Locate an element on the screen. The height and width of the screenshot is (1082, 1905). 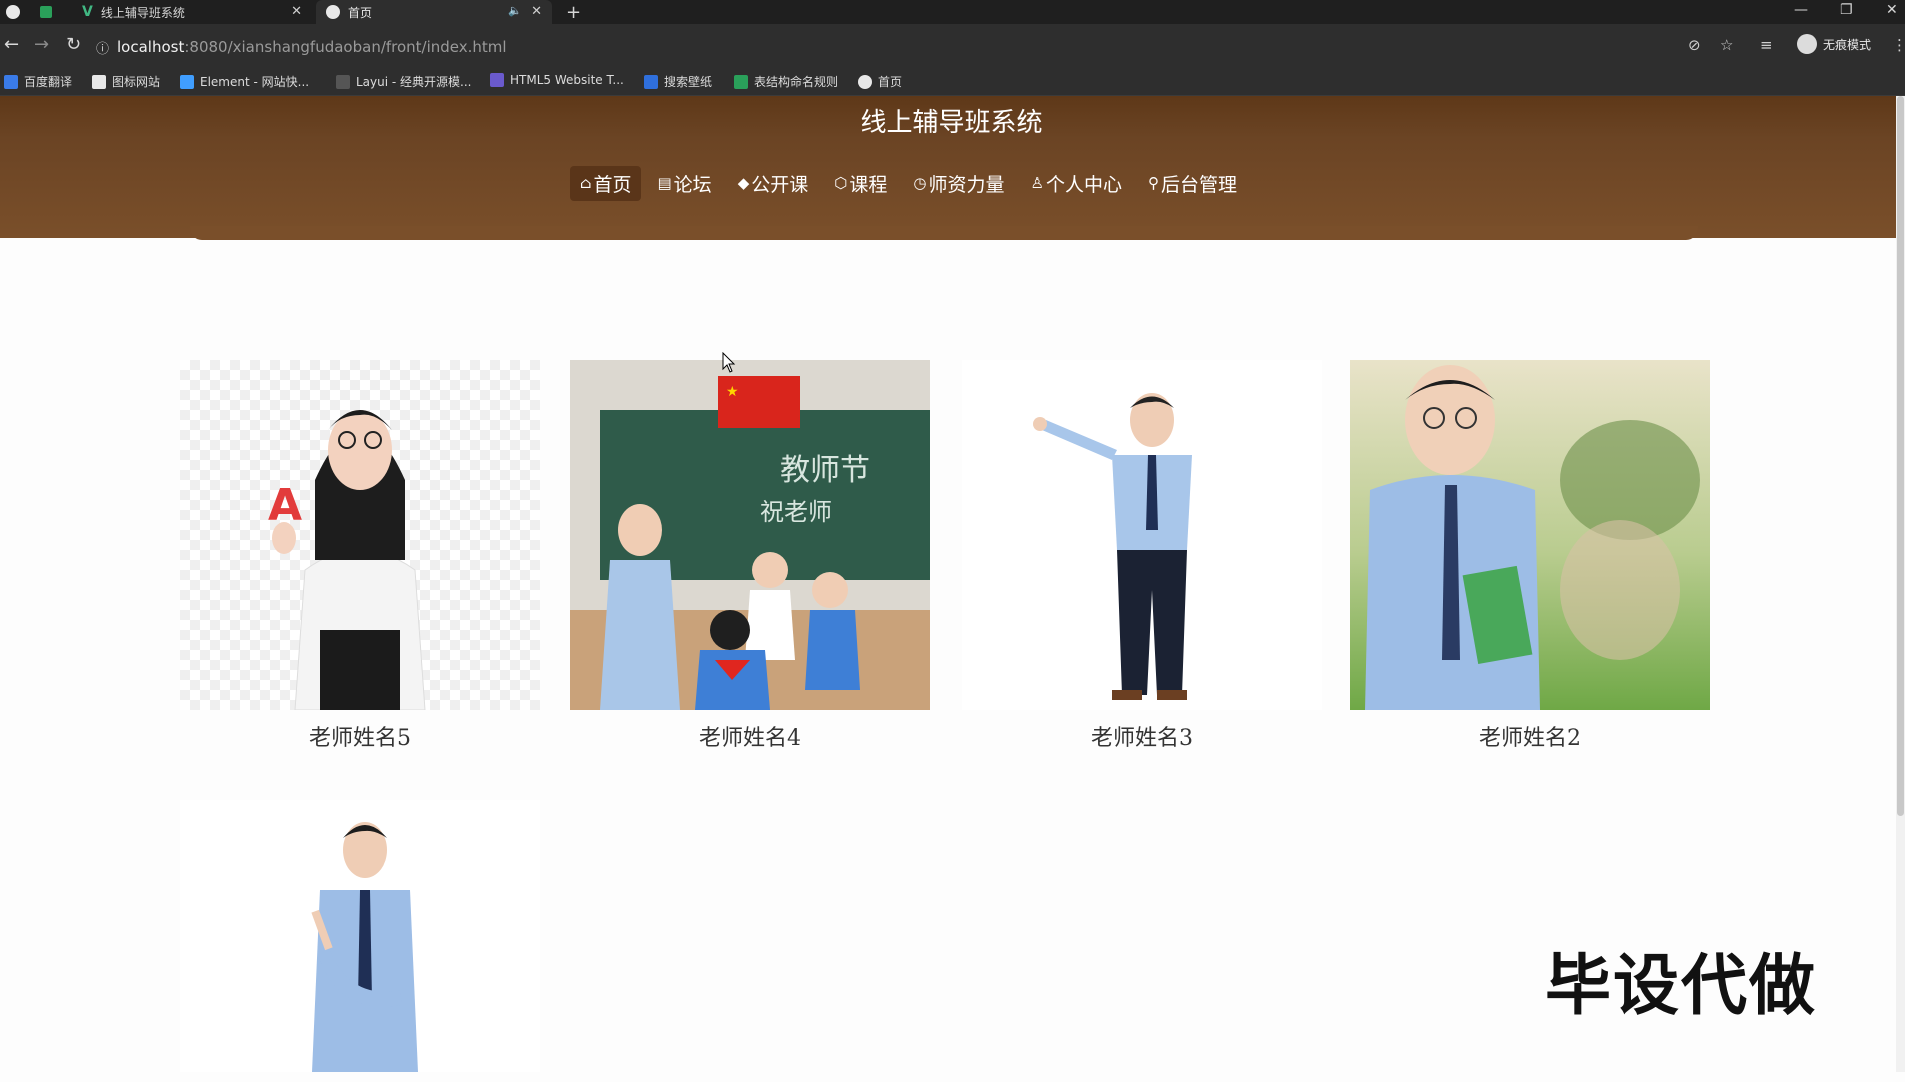
browser-menu-tab is located at coordinates (22, 12).